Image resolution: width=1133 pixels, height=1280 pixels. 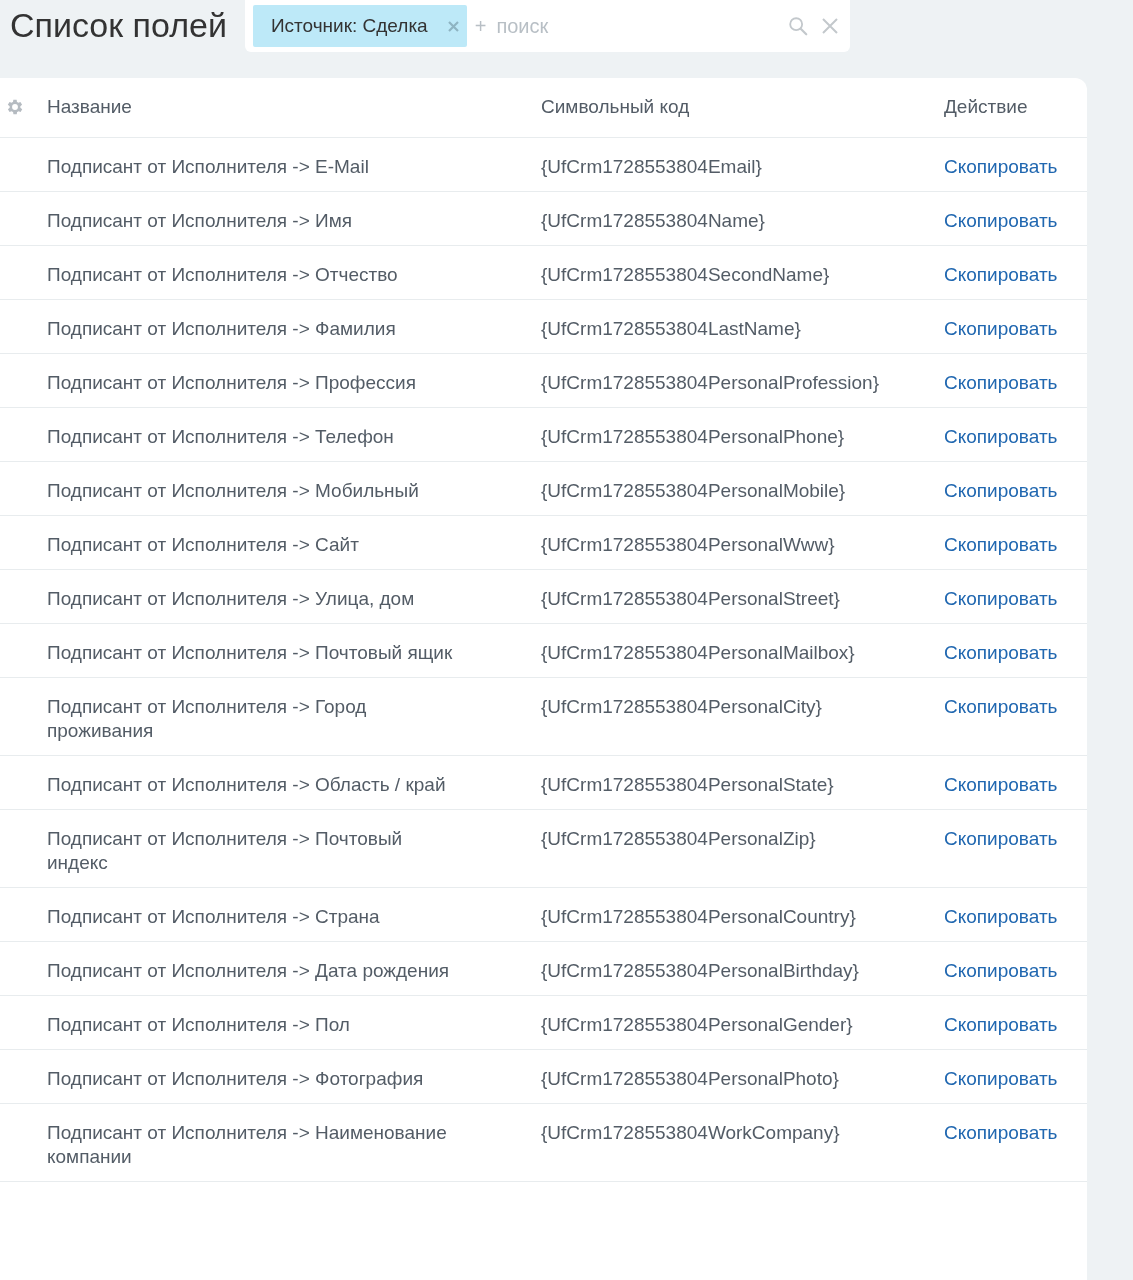 What do you see at coordinates (203, 545) in the screenshot?
I see `field-name: Подписант от Исполнителя -> Сайт` at bounding box center [203, 545].